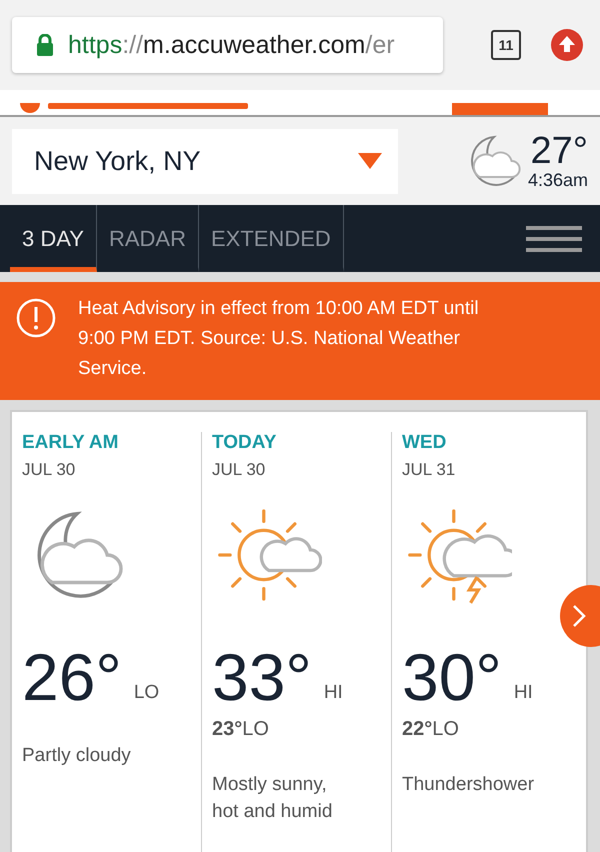  I want to click on lock-icon, so click(45, 45).